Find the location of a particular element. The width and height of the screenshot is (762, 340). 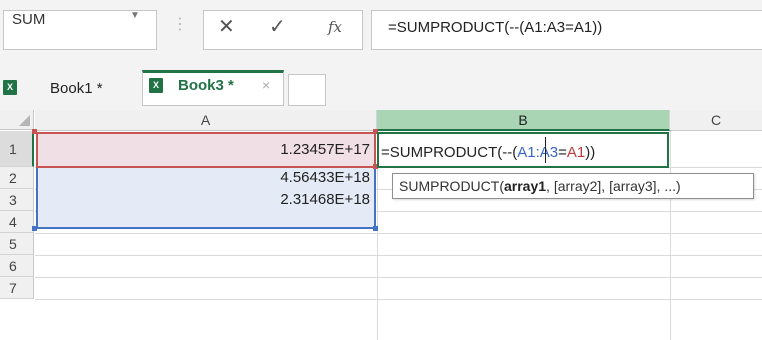

row-header-1: 1 is located at coordinates (17, 149).